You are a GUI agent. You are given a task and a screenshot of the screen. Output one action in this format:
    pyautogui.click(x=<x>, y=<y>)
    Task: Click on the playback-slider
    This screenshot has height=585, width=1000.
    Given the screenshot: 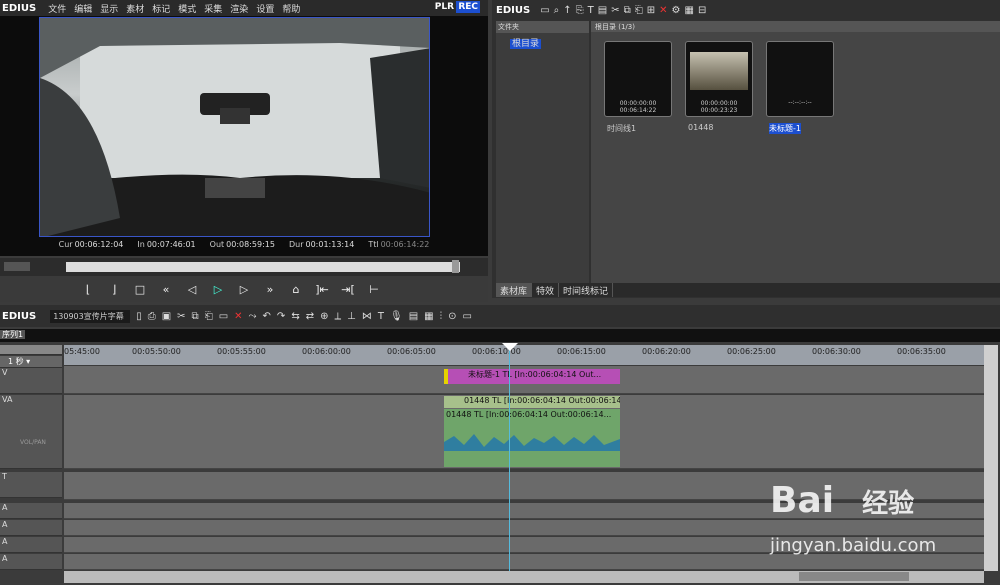 What is the action you would take?
    pyautogui.click(x=244, y=267)
    